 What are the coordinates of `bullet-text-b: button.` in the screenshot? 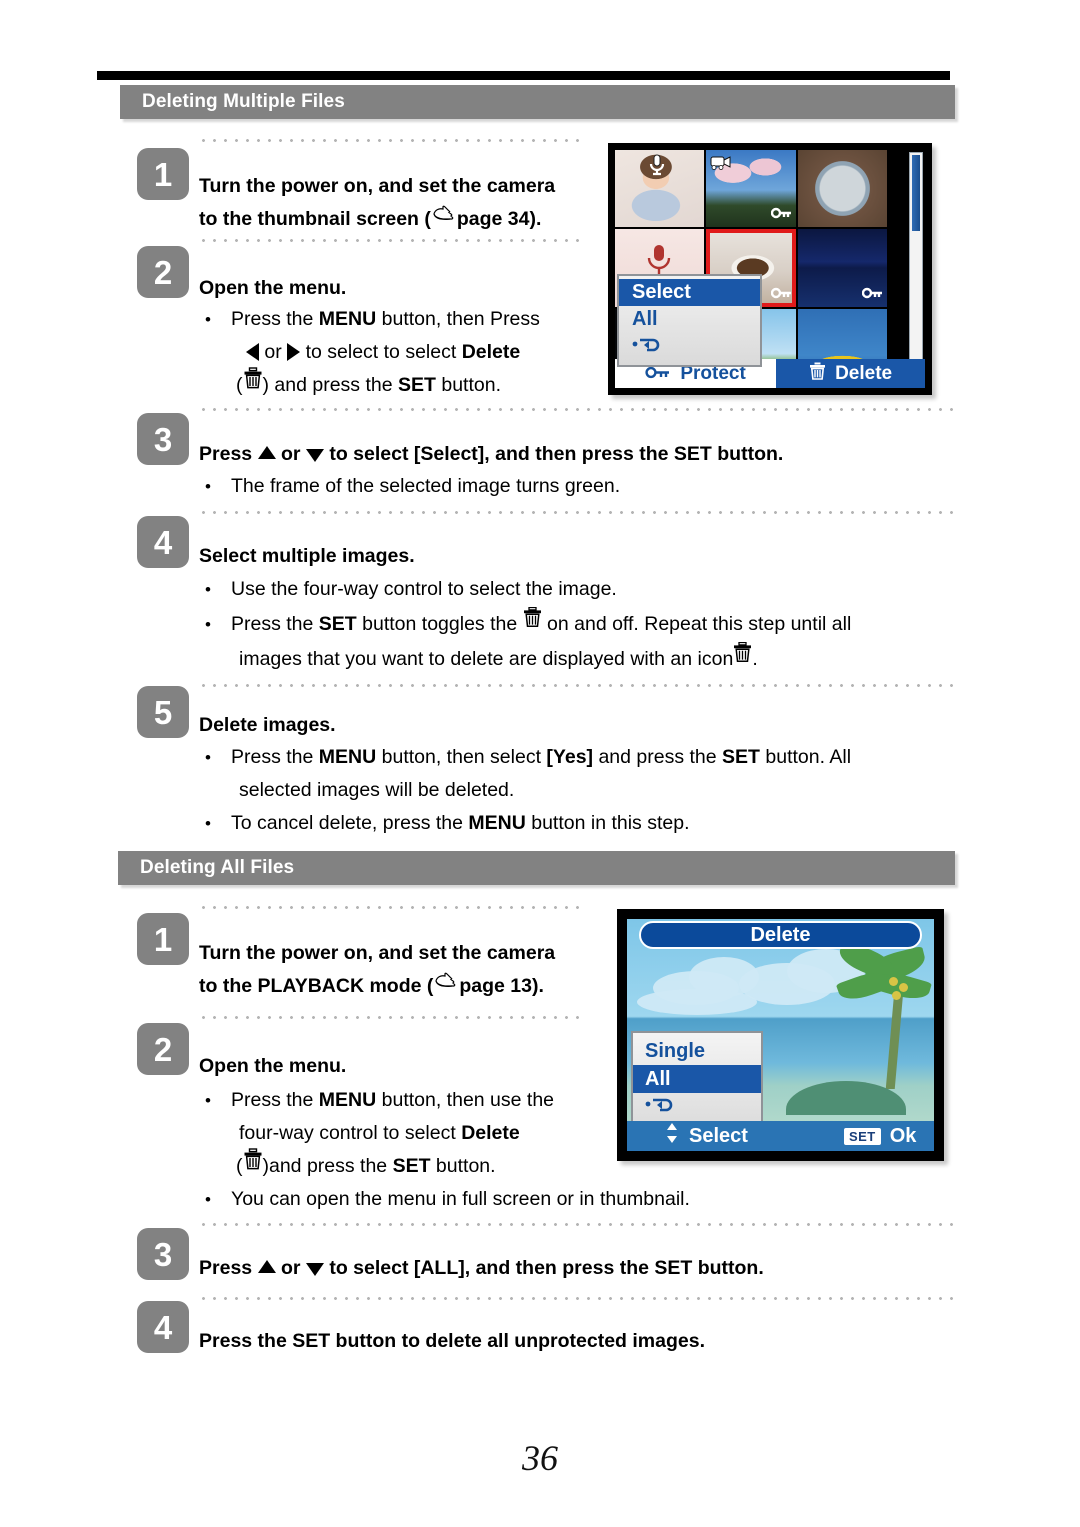 It's located at (468, 385).